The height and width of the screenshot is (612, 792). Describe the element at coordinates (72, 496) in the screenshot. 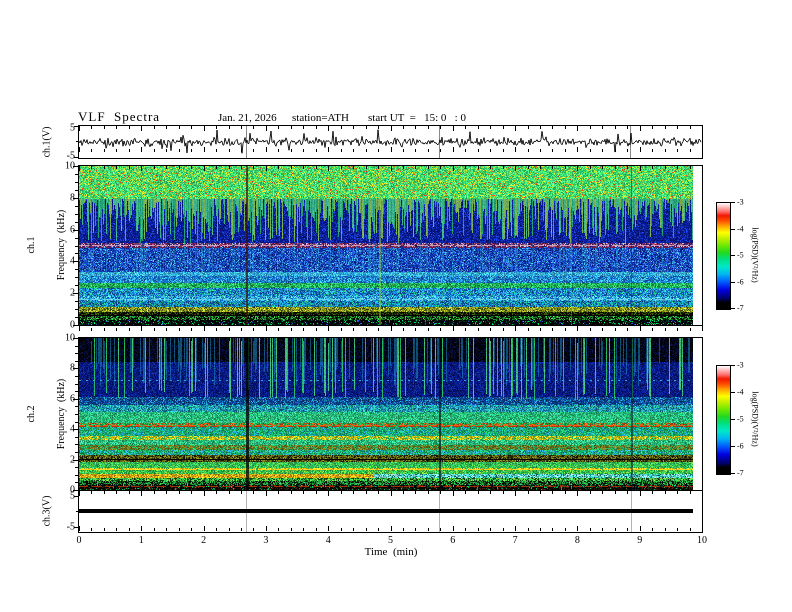

I see `y-tick-label: 5` at that location.